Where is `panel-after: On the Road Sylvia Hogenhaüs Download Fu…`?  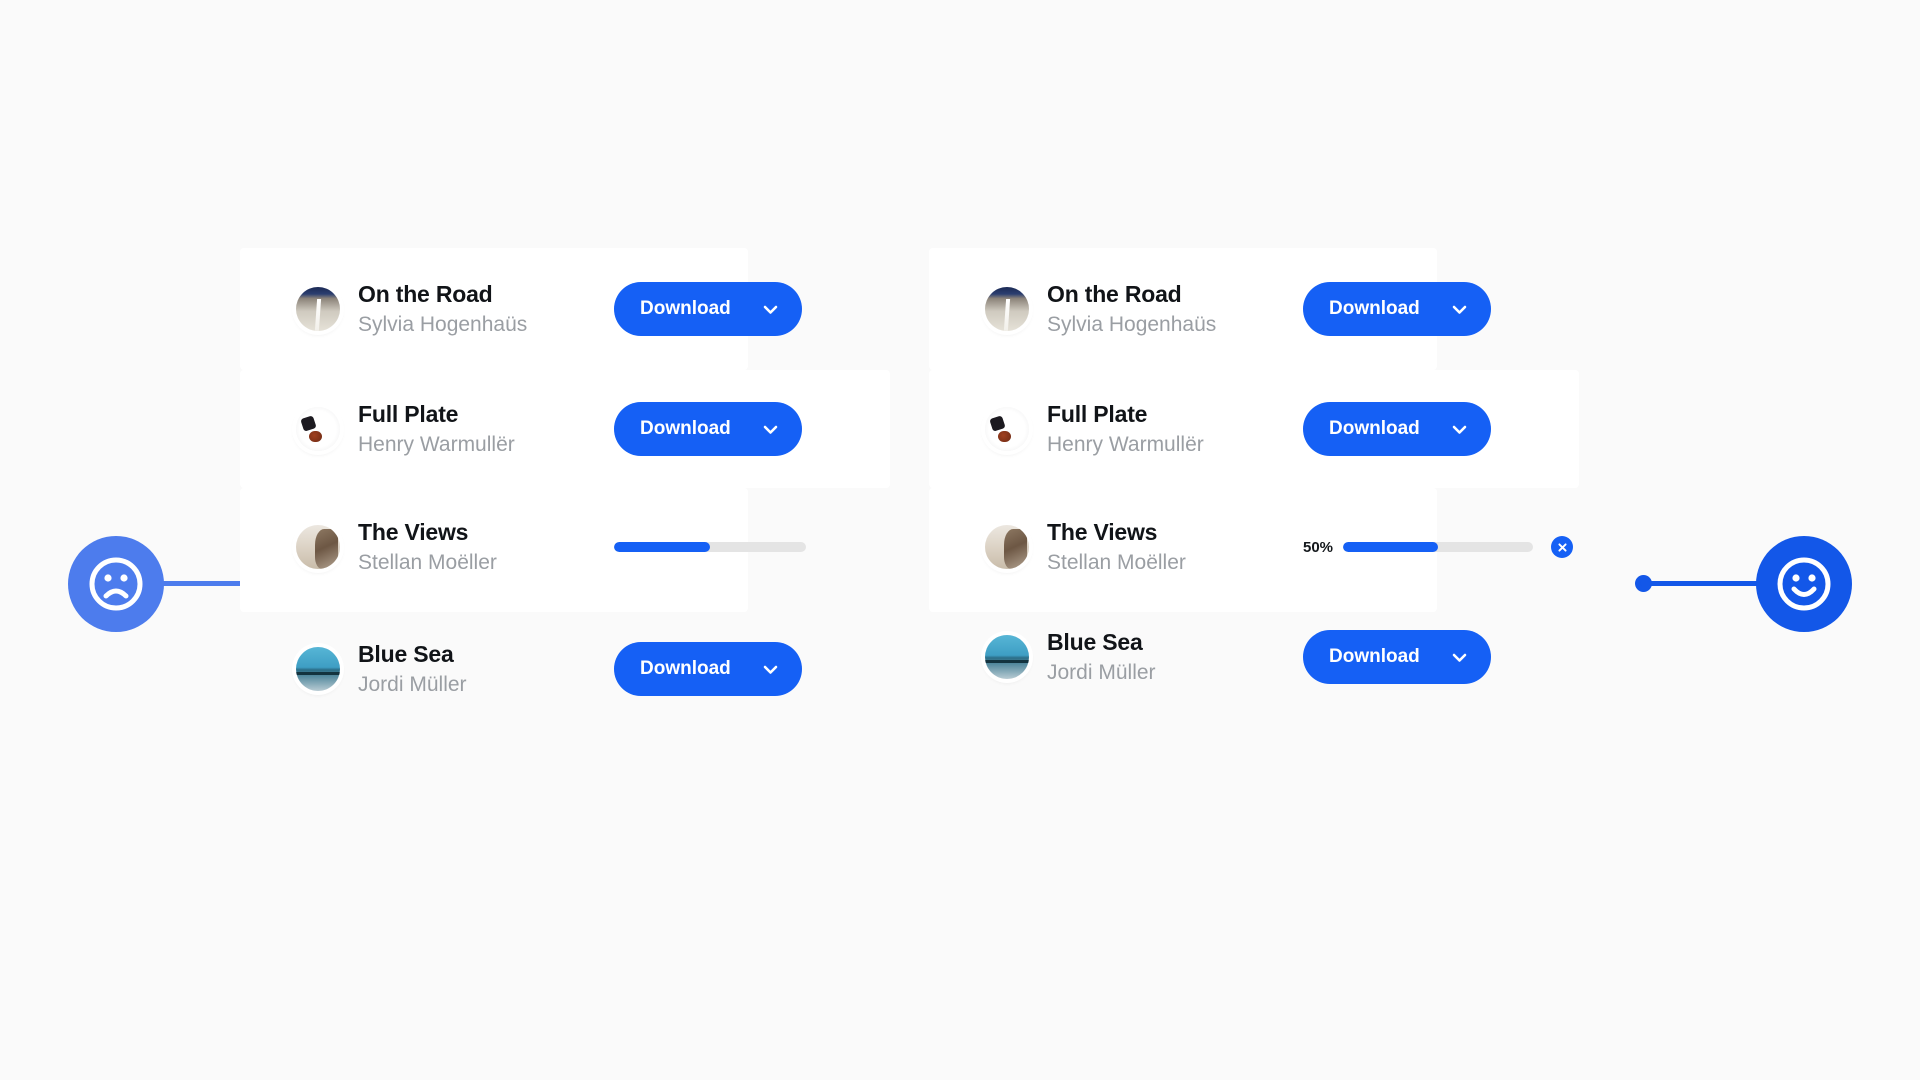
panel-after: On the Road Sylvia Hogenhaüs Download Fu… is located at coordinates (1254, 482).